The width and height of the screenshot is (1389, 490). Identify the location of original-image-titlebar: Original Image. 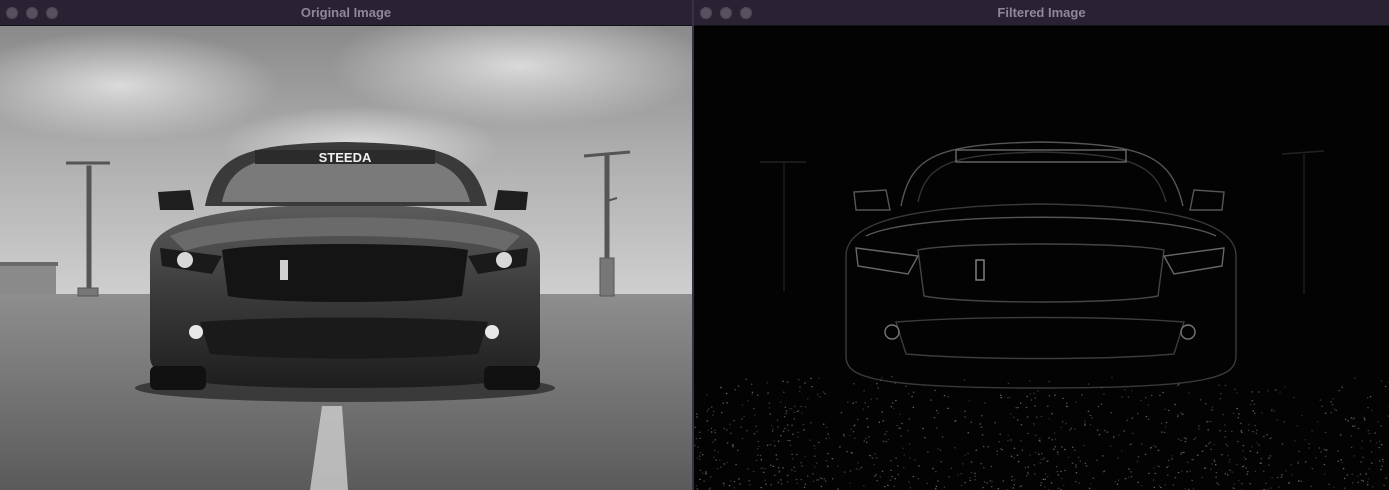
(346, 13).